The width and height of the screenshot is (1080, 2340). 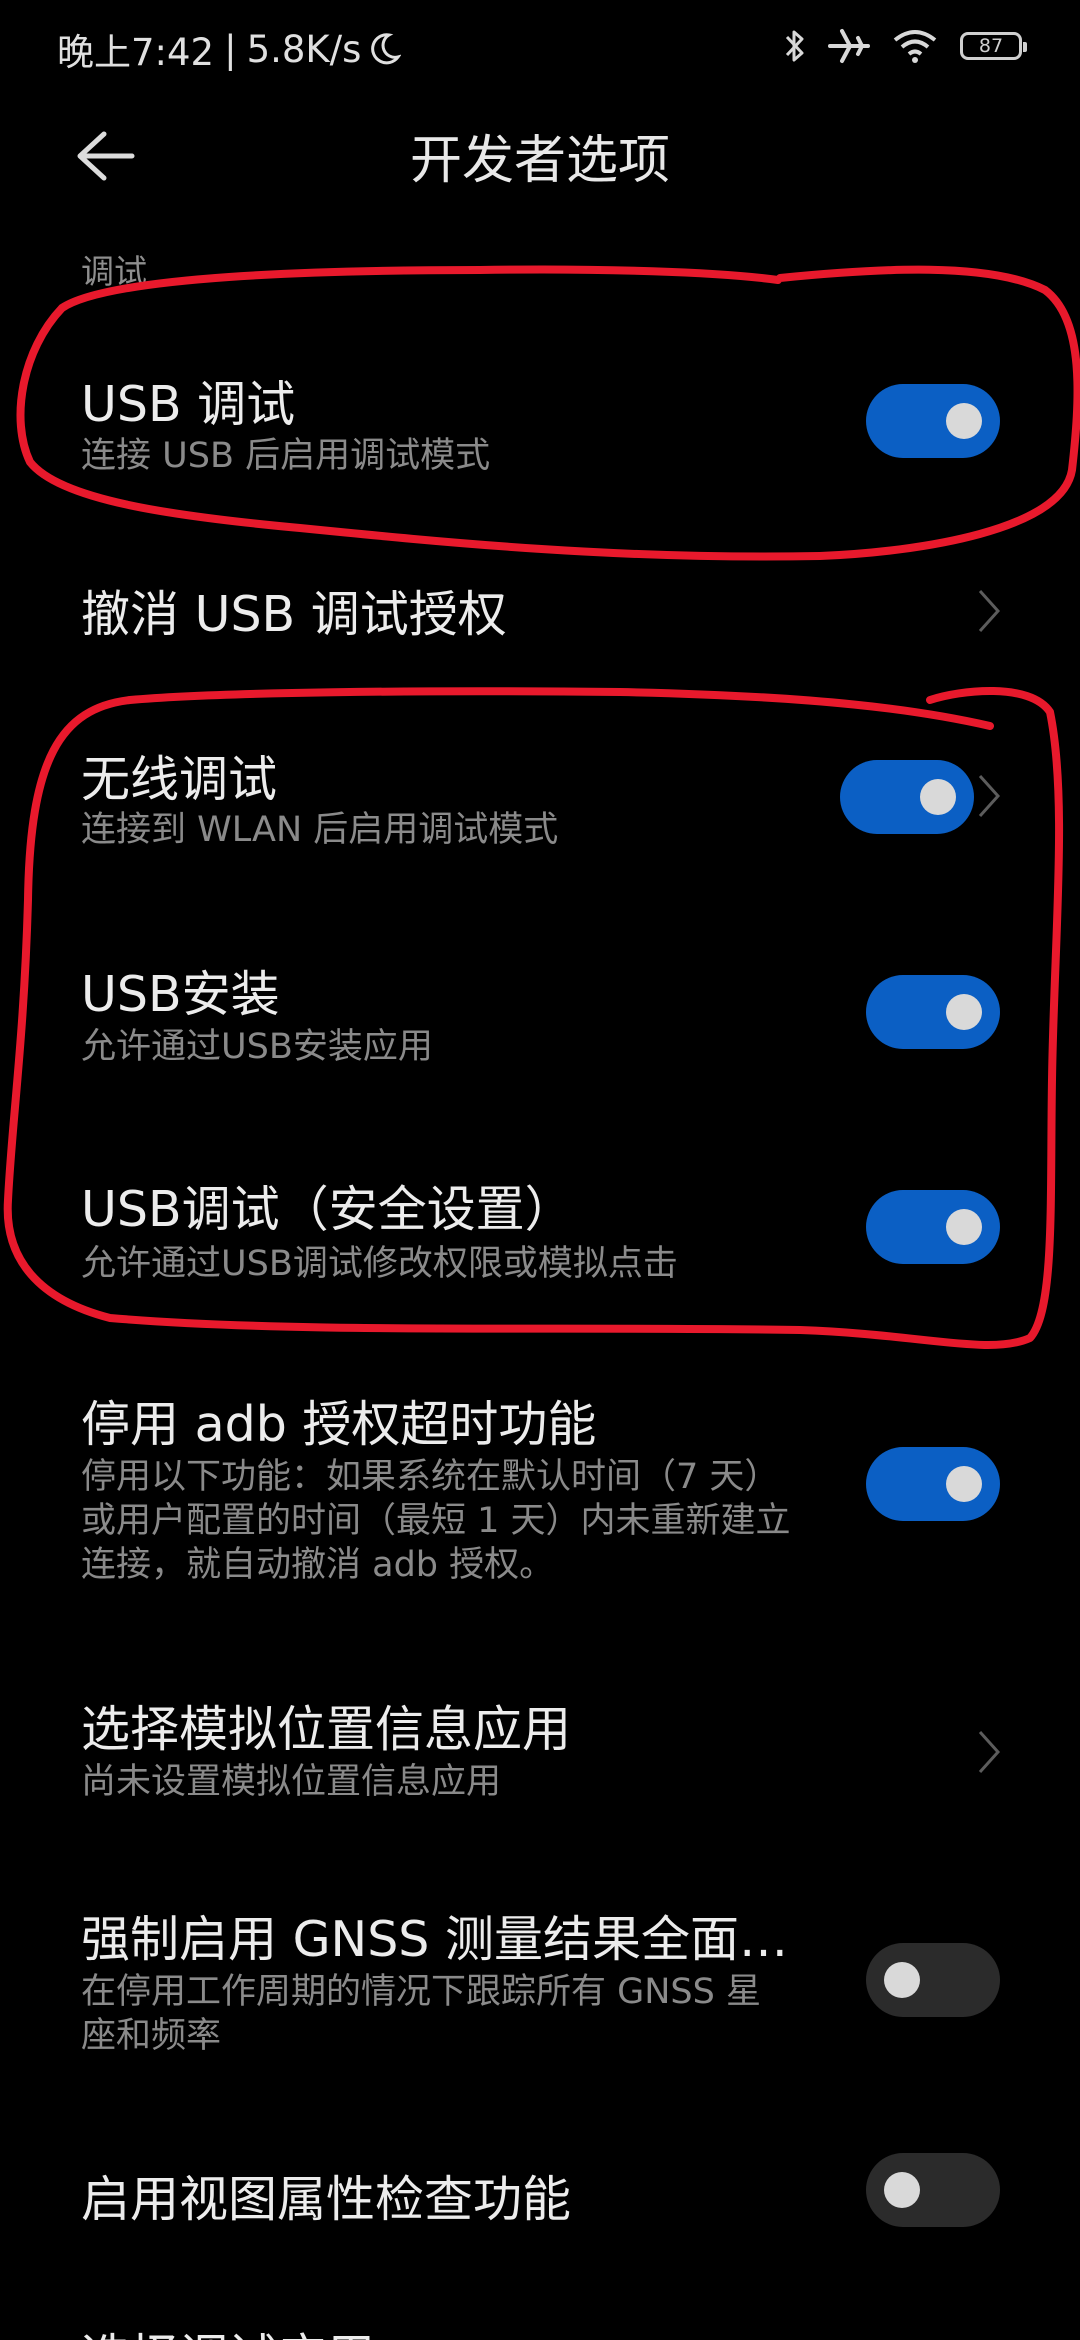 What do you see at coordinates (326, 1729) in the screenshot?
I see `setting-title: 选择模拟位置信息应用` at bounding box center [326, 1729].